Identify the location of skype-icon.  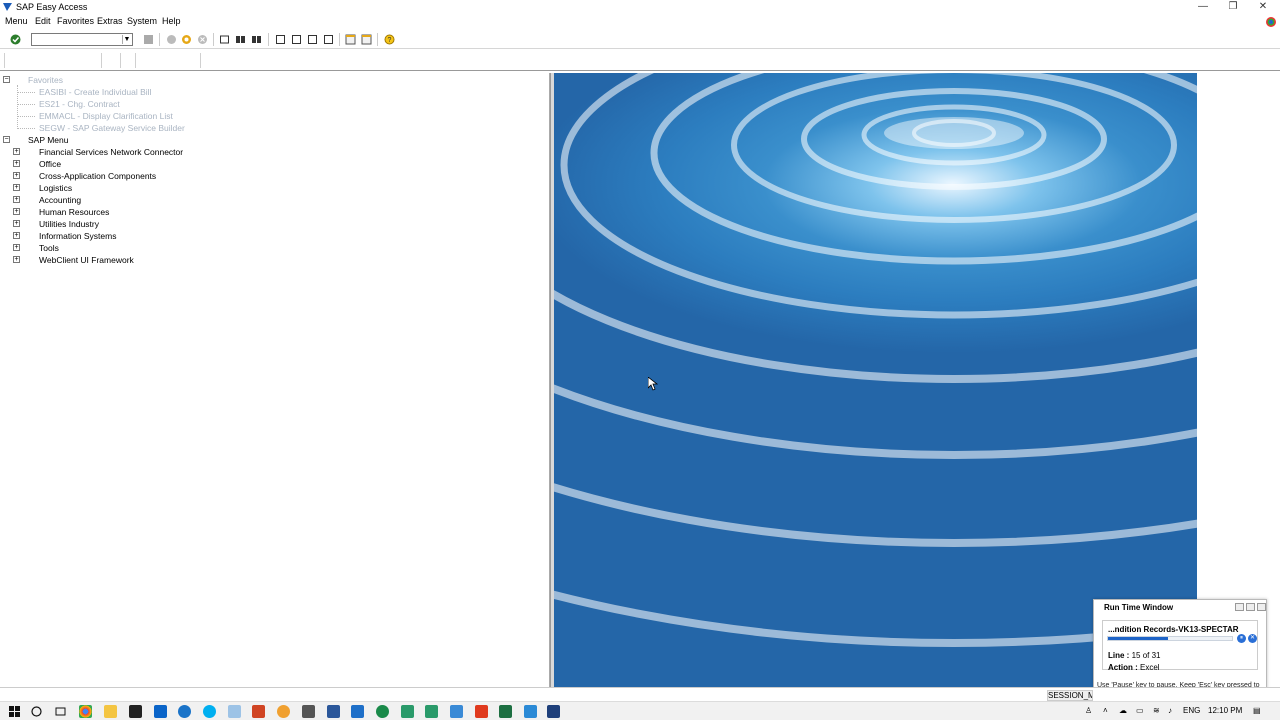
(209, 711).